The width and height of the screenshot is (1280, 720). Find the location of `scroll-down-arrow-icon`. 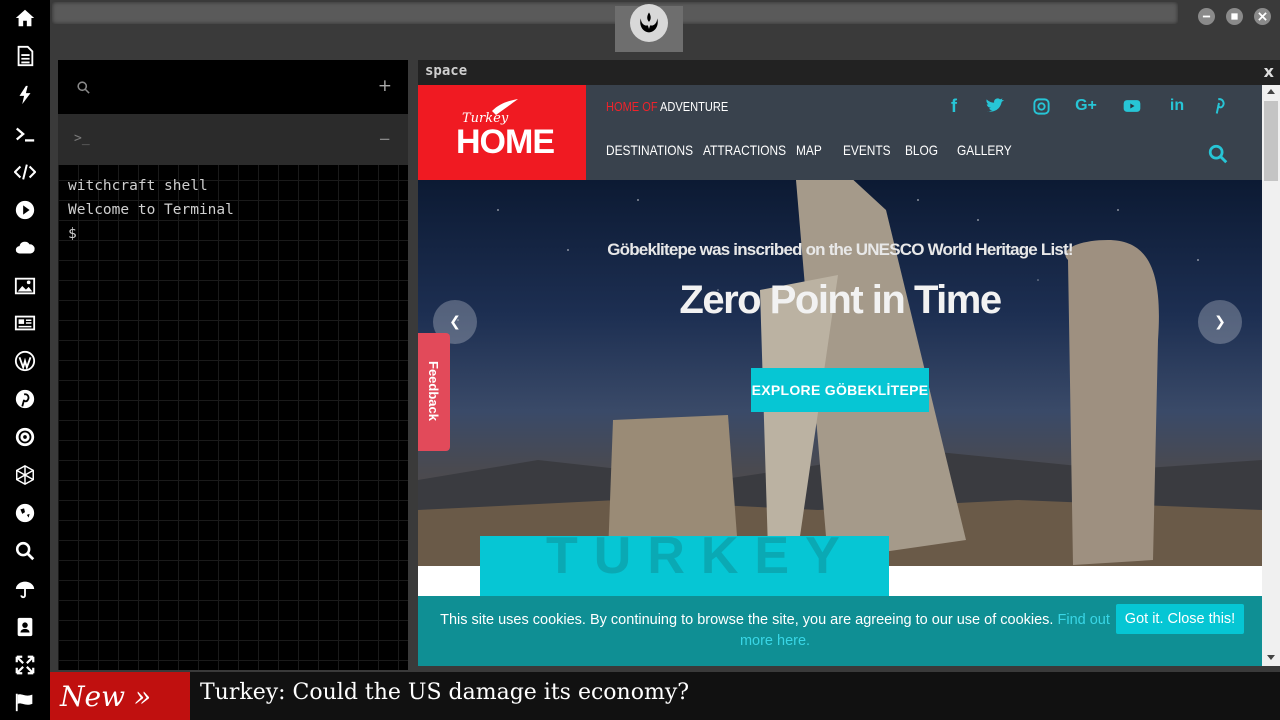

scroll-down-arrow-icon is located at coordinates (1271, 657).